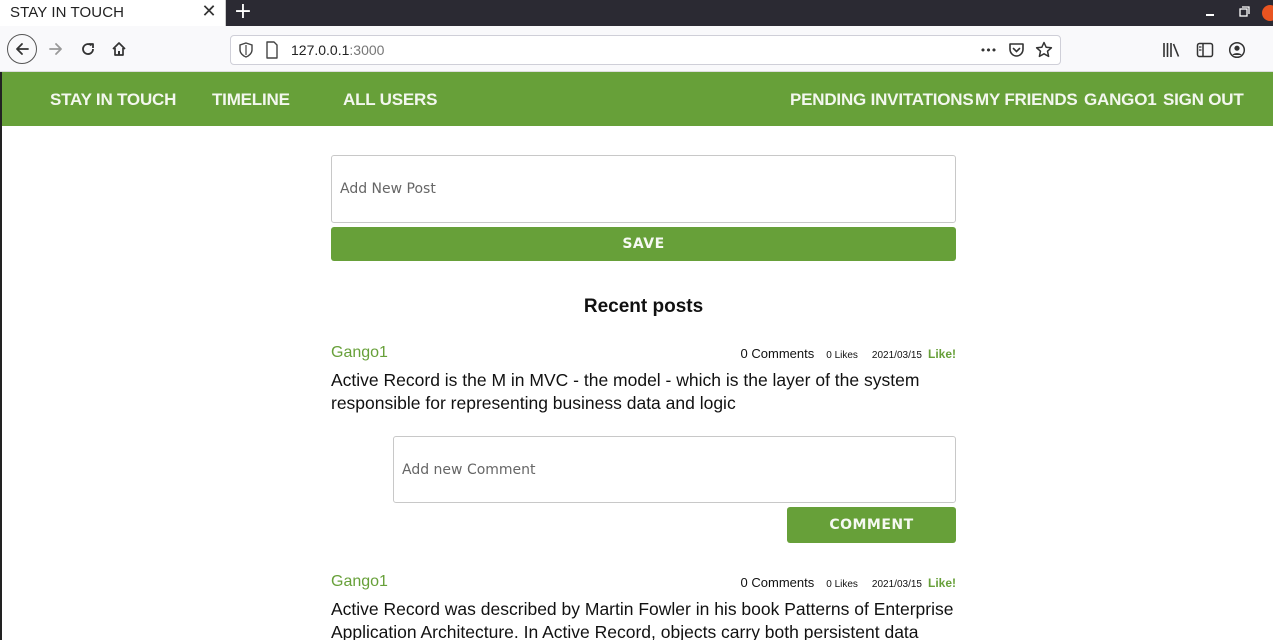  I want to click on new-tab-icon: +, so click(243, 12).